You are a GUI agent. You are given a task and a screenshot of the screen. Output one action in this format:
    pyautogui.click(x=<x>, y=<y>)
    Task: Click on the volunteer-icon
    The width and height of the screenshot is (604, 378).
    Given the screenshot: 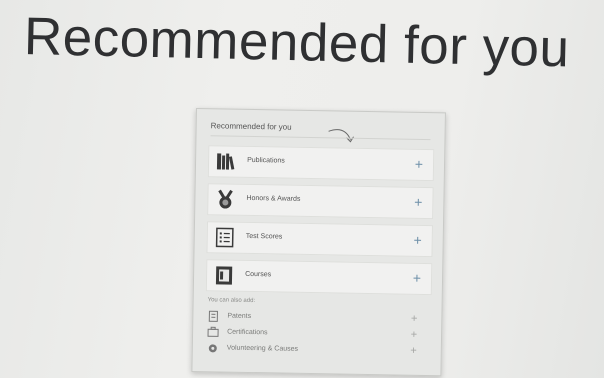 What is the action you would take?
    pyautogui.click(x=212, y=348)
    